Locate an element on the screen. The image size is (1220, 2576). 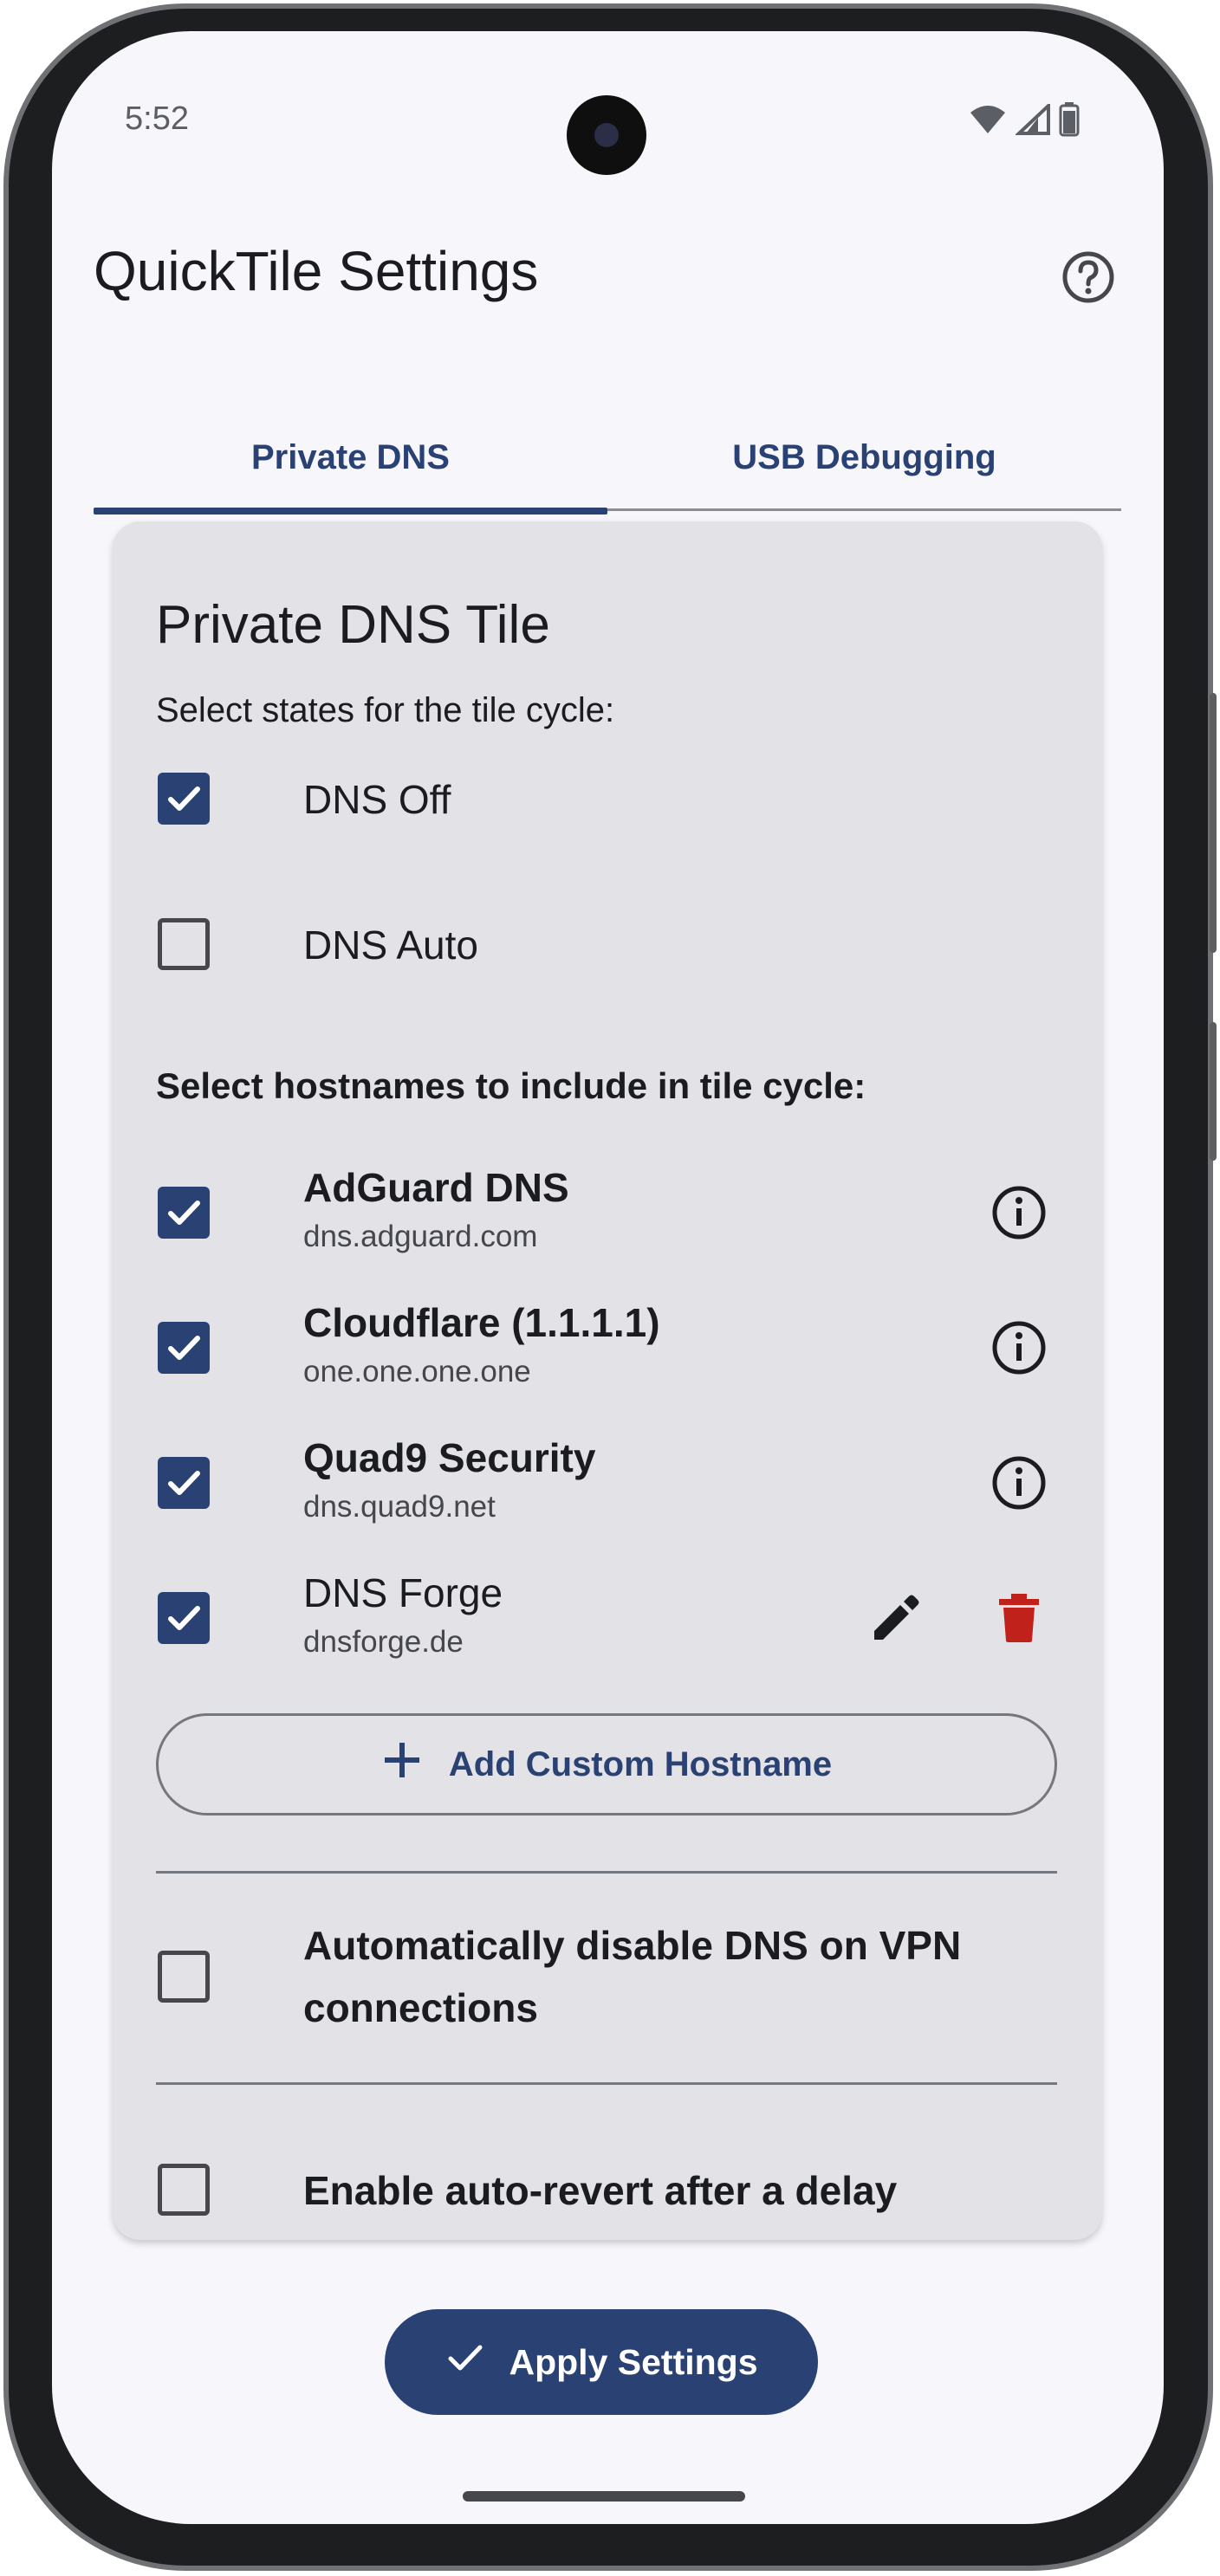
quad9-host: dns.quad9.net is located at coordinates (399, 1507).